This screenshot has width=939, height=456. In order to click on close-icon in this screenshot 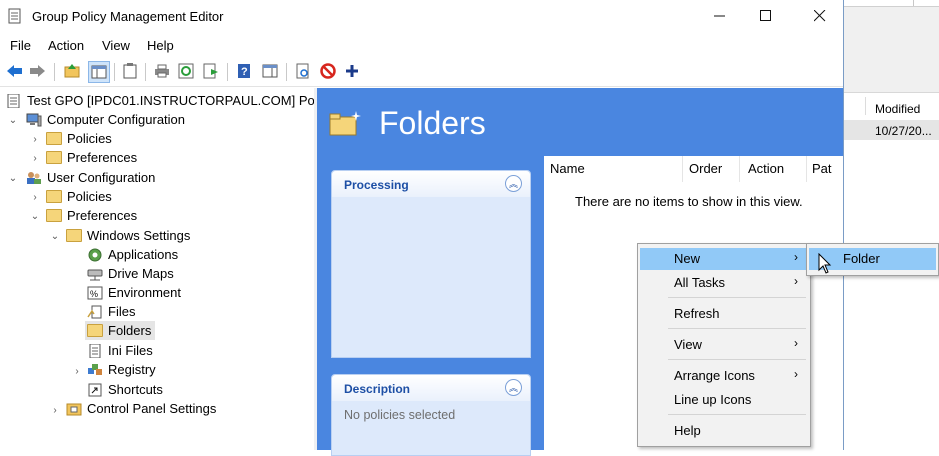, I will do `click(820, 16)`.